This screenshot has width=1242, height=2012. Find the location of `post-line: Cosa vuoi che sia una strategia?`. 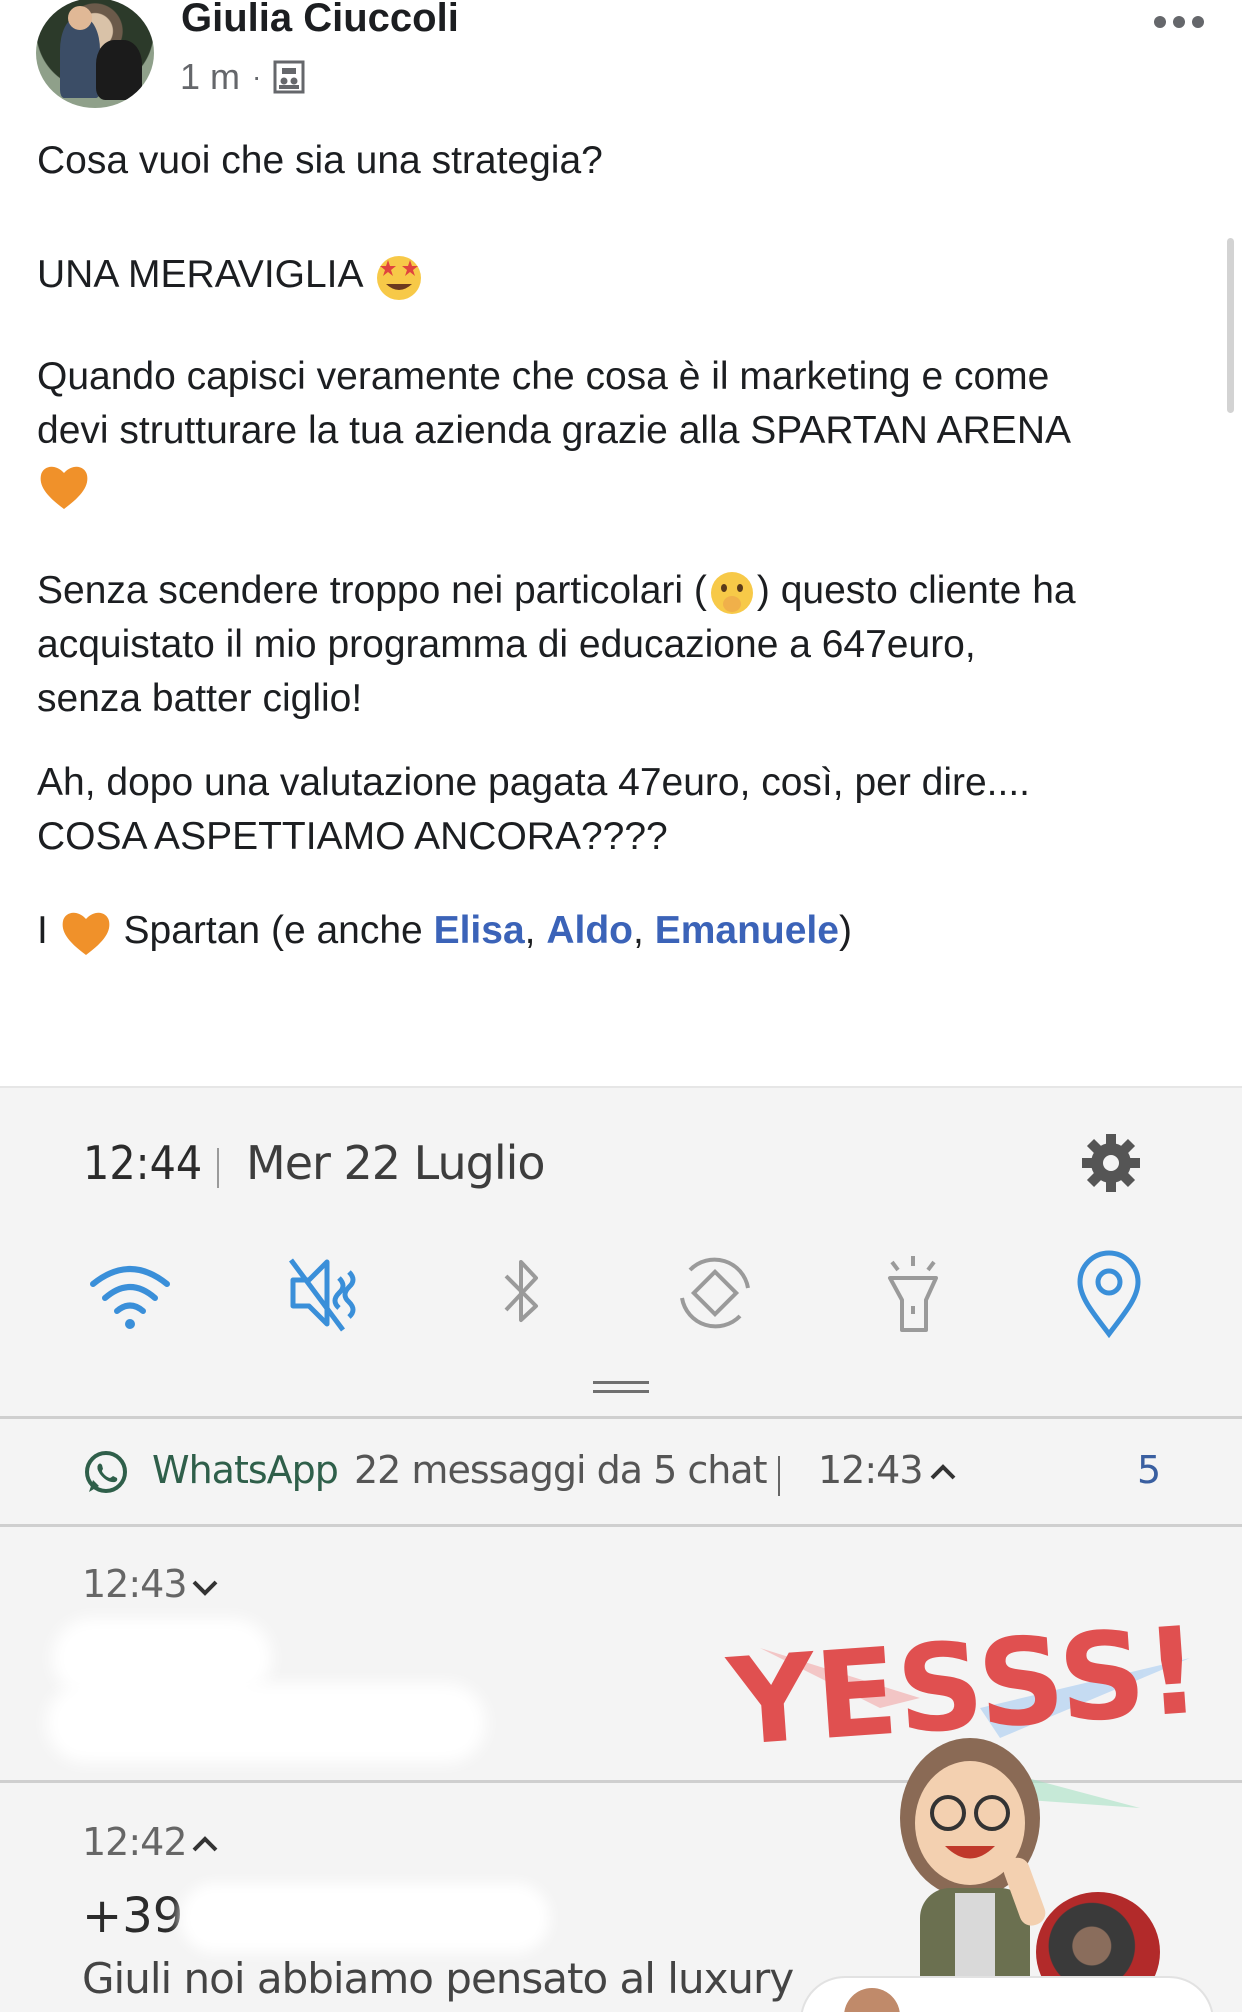

post-line: Cosa vuoi che sia una strategia? is located at coordinates (320, 160).